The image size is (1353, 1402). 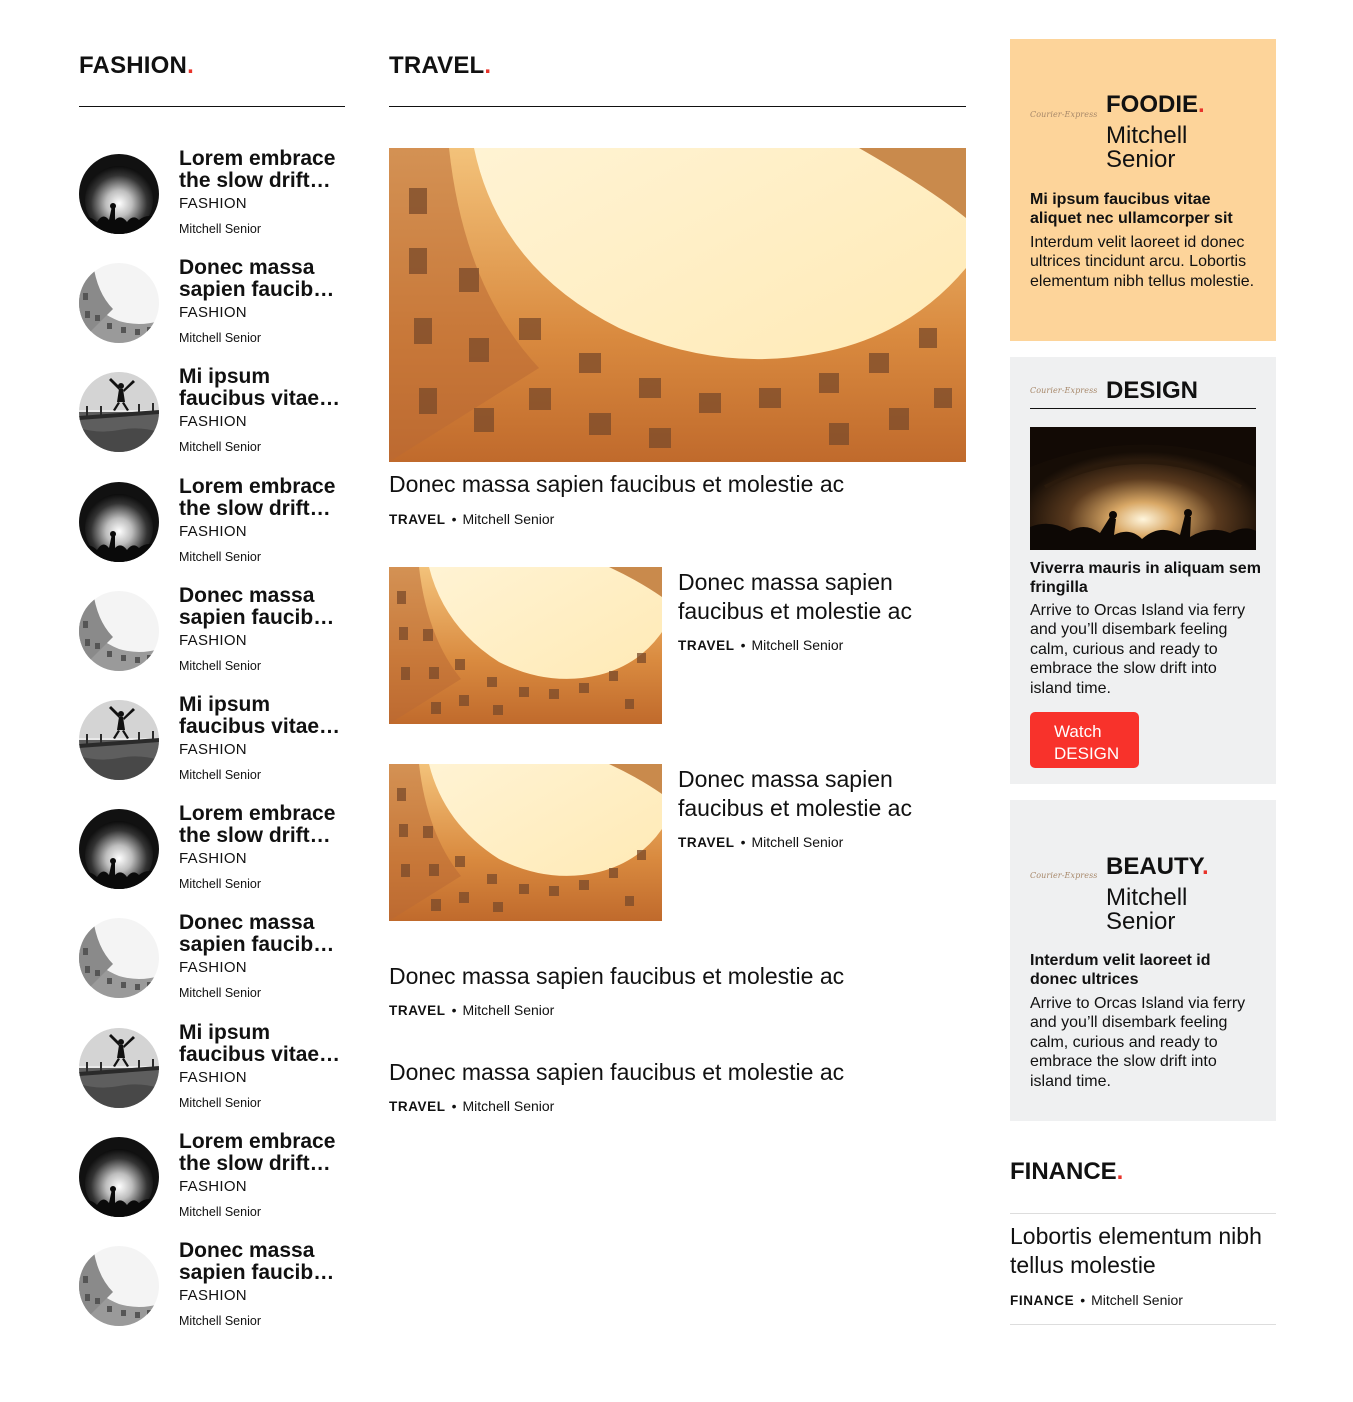 What do you see at coordinates (1143, 1213) in the screenshot?
I see `finance-divider-top` at bounding box center [1143, 1213].